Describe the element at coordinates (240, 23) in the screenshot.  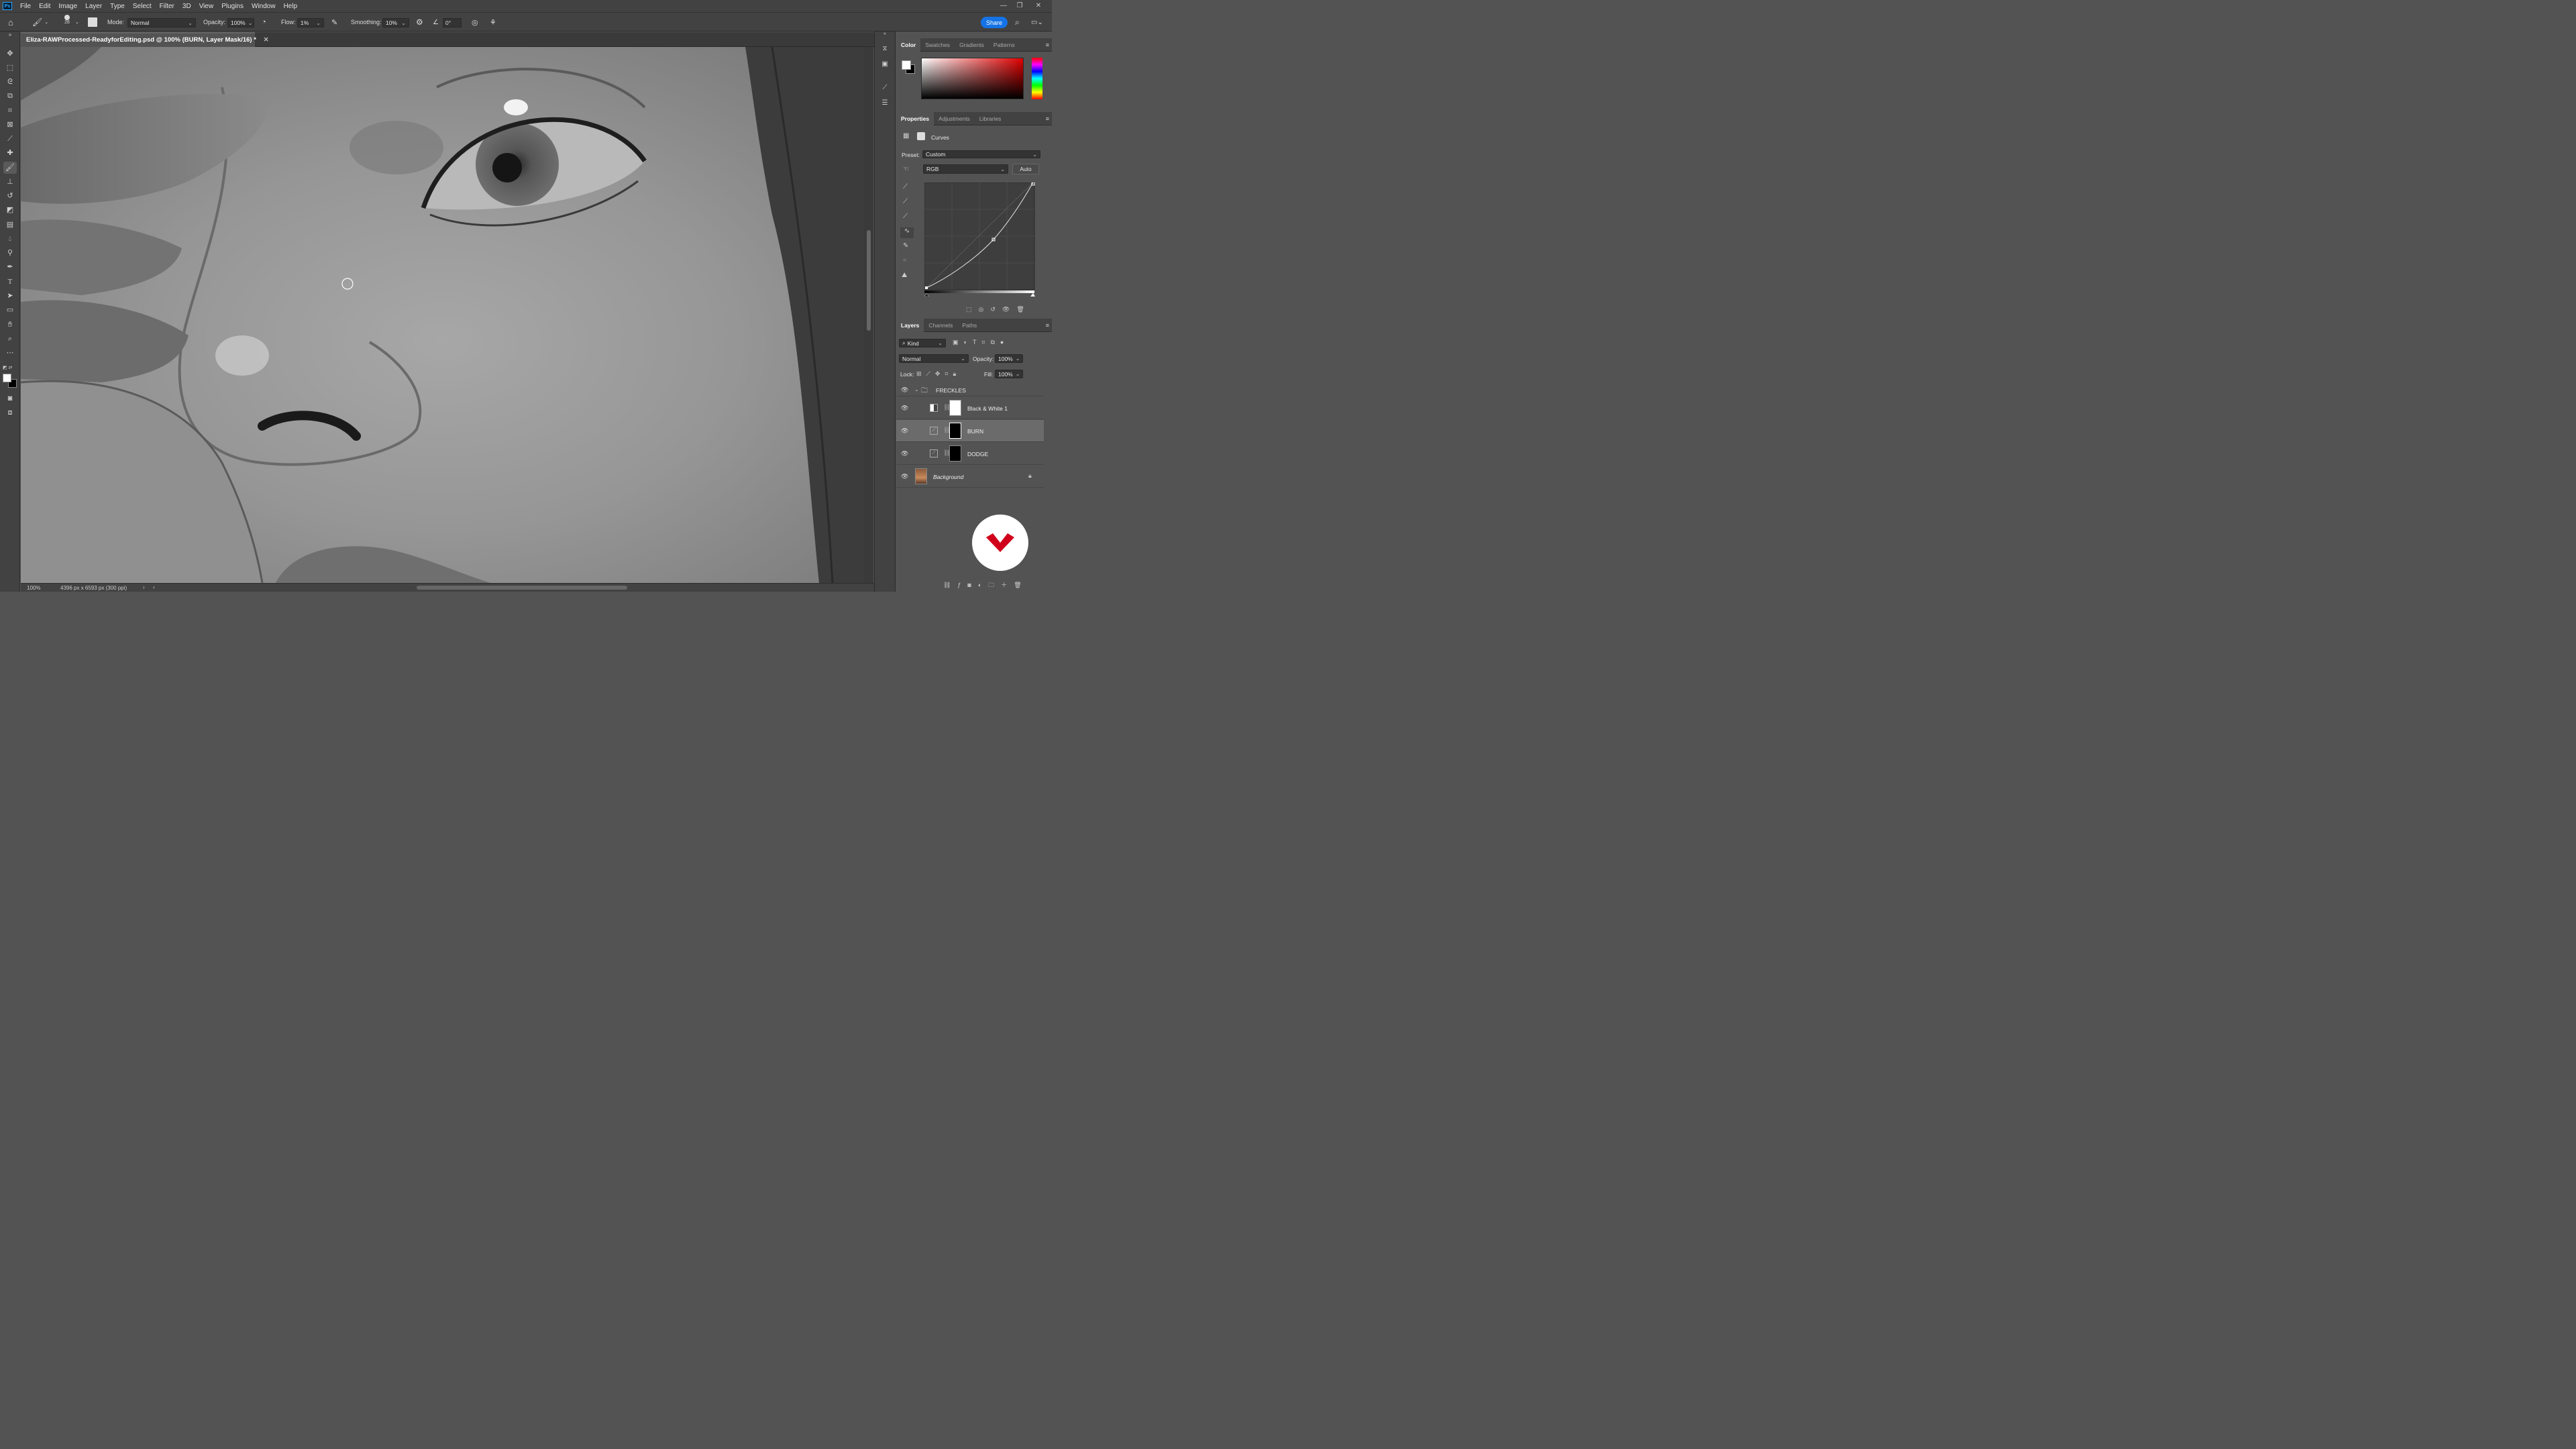
I see `opacity-input: 100%` at that location.